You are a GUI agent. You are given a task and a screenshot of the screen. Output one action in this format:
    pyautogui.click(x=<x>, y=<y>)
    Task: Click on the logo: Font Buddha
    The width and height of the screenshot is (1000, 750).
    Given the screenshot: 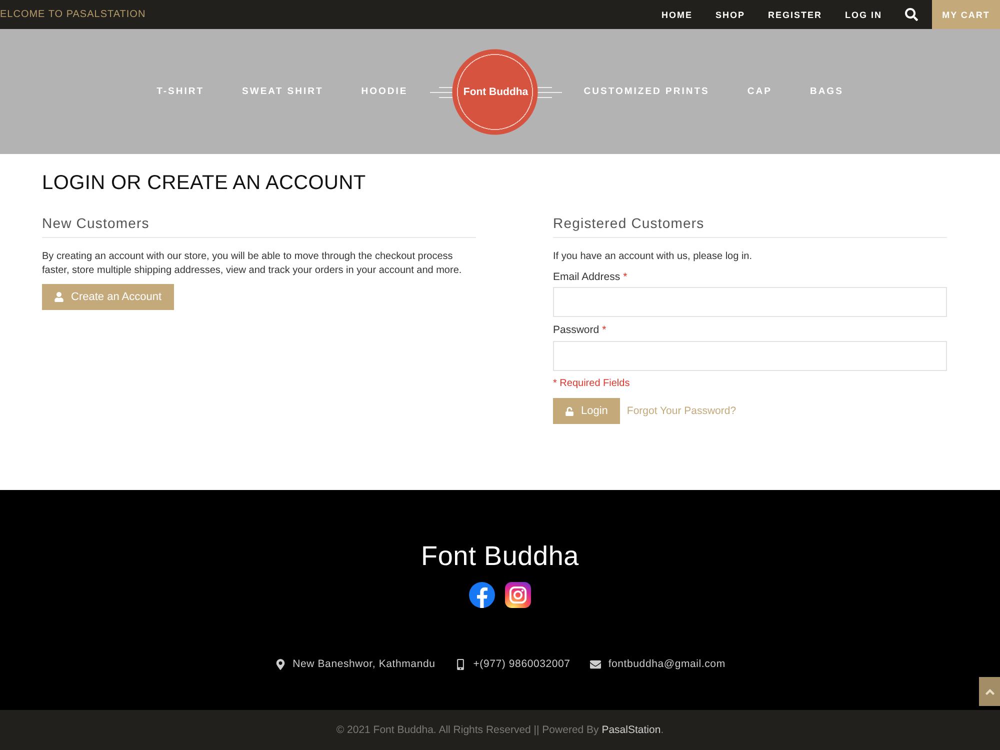 What is the action you would take?
    pyautogui.click(x=496, y=91)
    